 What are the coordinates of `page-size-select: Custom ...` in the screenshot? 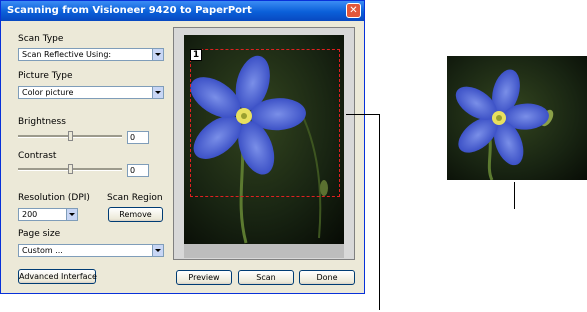 It's located at (91, 250).